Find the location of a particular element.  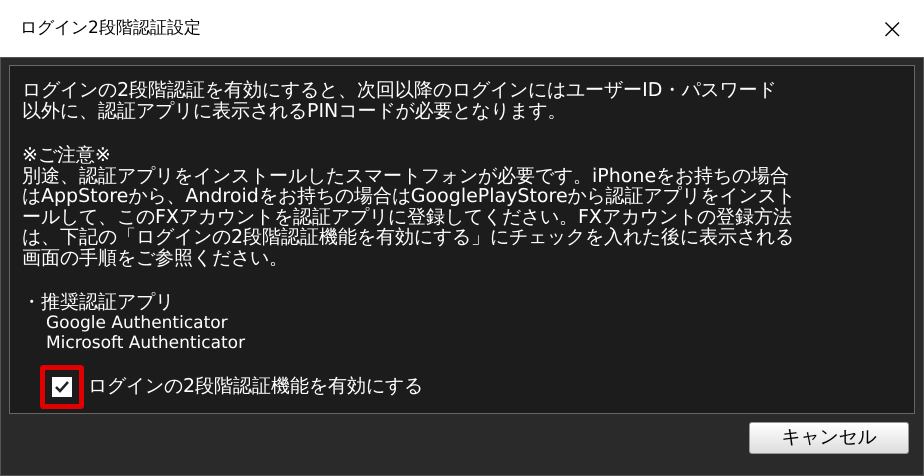

app-name: Microsoft Authenticator is located at coordinates (145, 342).